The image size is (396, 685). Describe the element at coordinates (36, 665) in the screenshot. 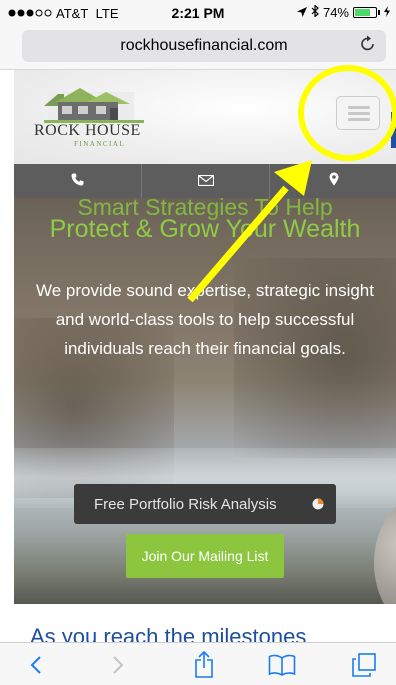

I see `back-icon` at that location.